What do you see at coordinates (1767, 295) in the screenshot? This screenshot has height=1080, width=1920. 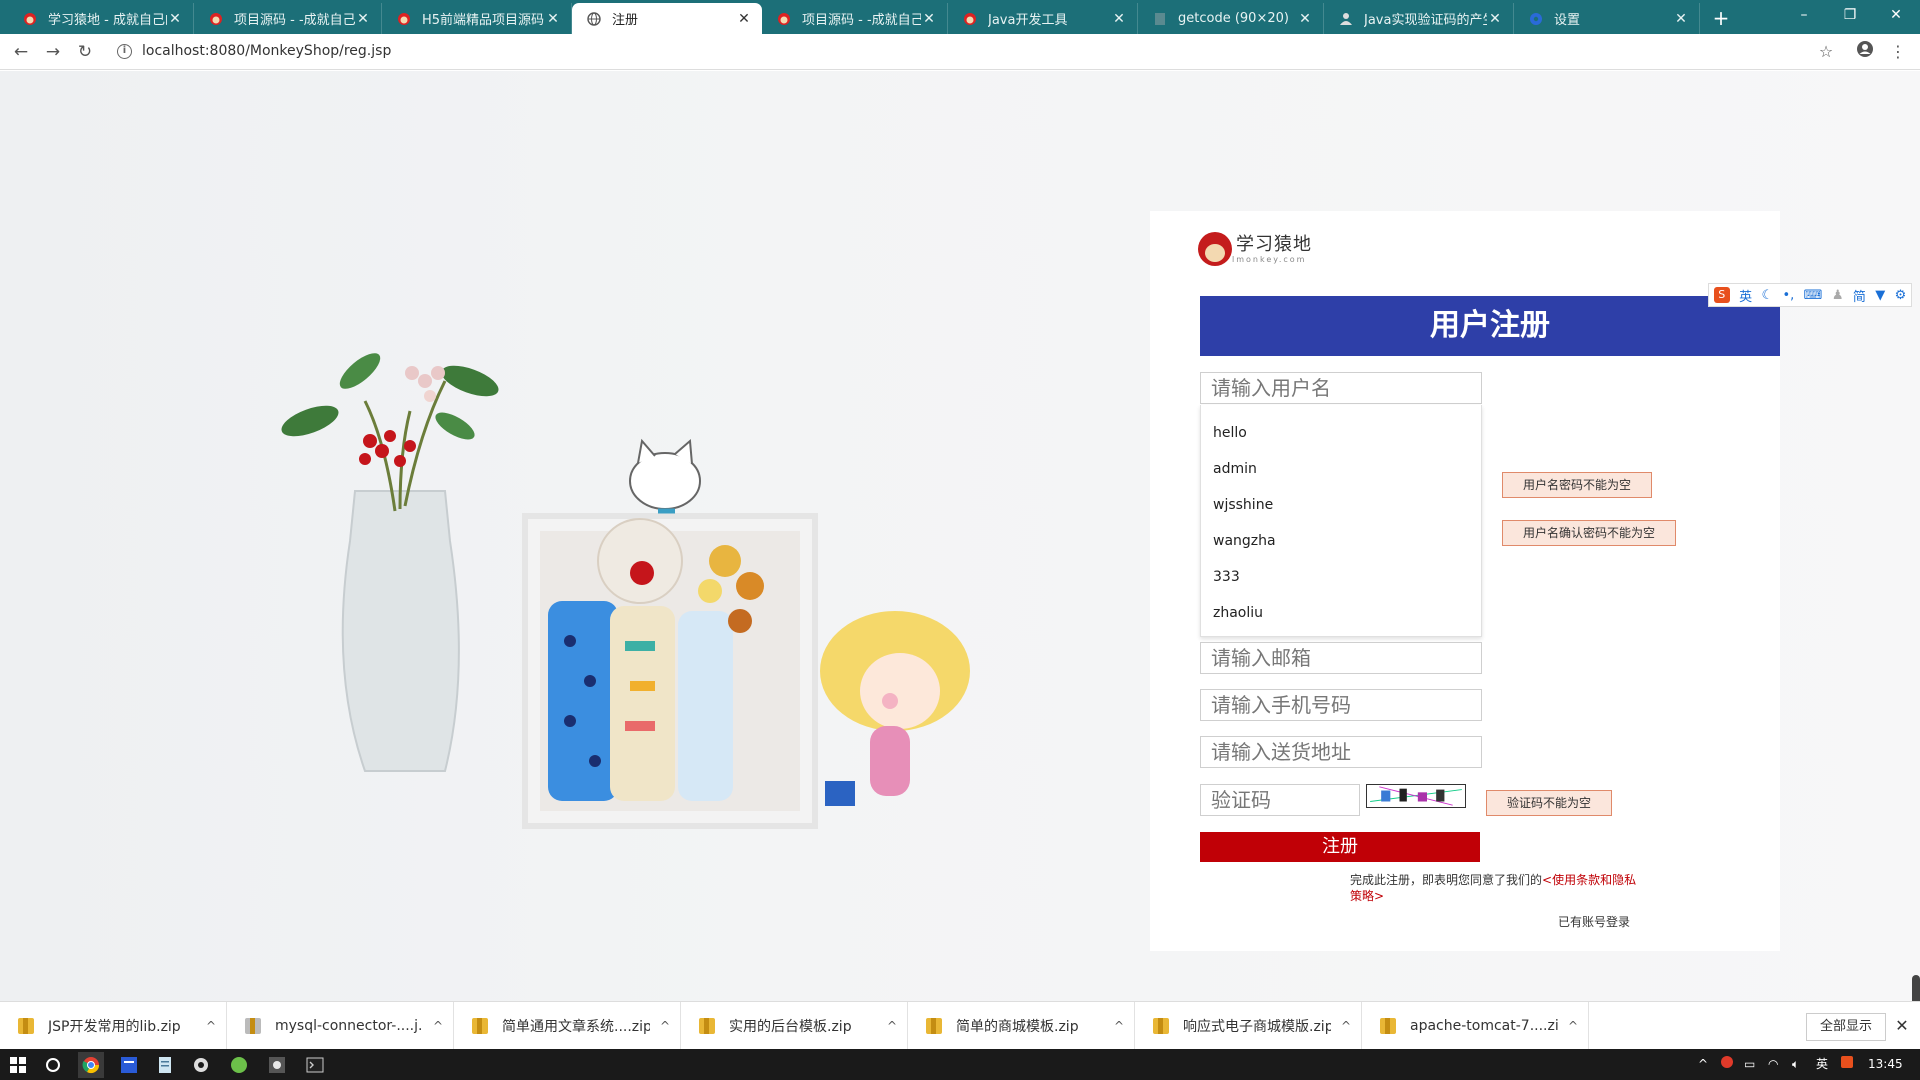 I see `moon-icon: ☾` at bounding box center [1767, 295].